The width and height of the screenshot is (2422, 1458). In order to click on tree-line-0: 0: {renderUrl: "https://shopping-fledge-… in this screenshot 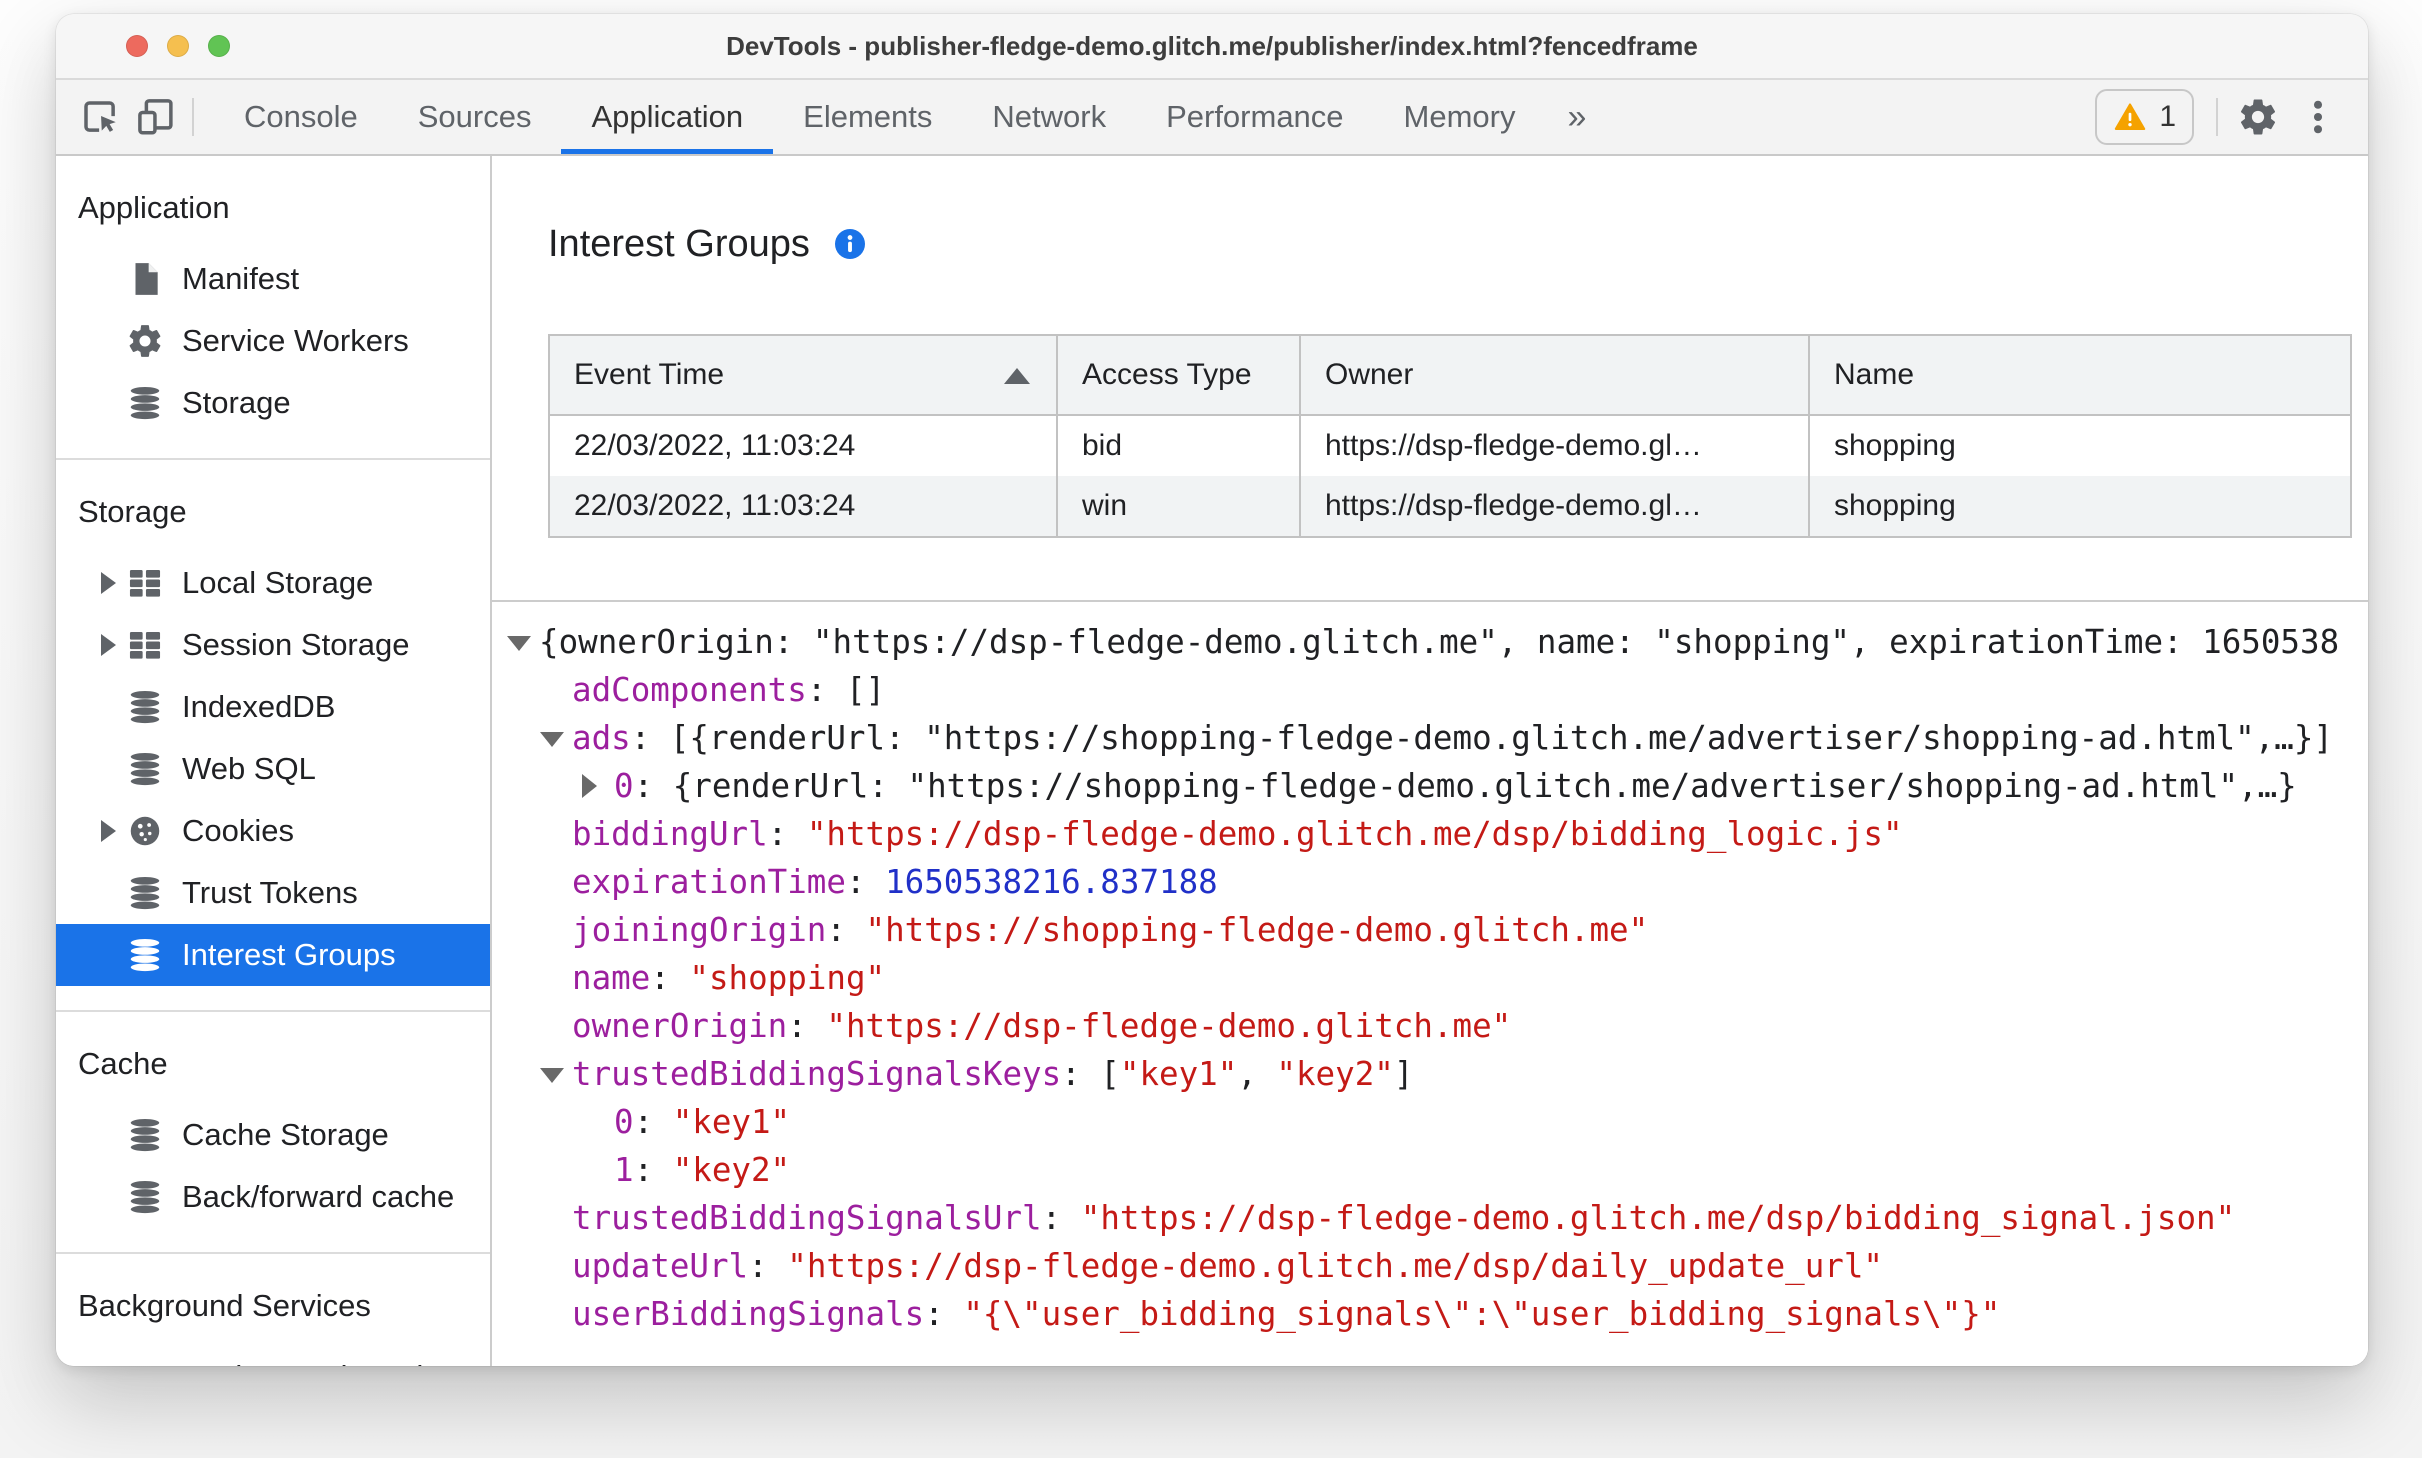, I will do `click(1430, 786)`.